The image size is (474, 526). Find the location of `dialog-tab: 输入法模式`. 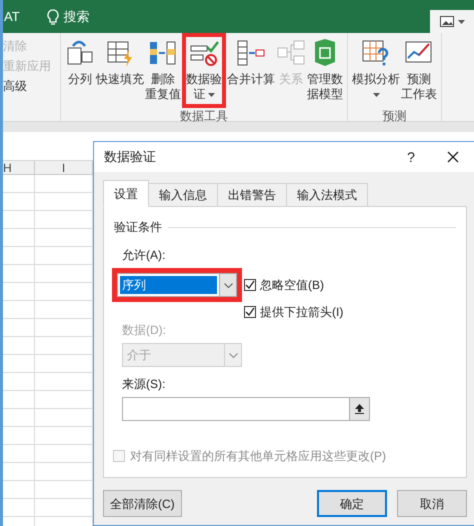

dialog-tab: 输入法模式 is located at coordinates (327, 195).